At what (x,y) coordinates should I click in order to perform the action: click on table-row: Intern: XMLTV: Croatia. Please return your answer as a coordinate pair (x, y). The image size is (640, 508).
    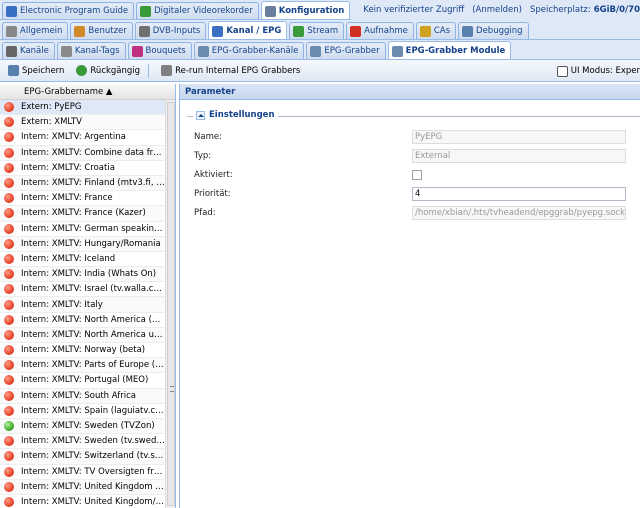
    Looking at the image, I should click on (83, 168).